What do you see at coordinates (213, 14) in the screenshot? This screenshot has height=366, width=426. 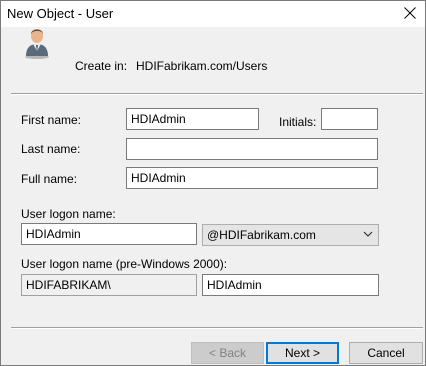 I see `title-bar: New Object - User` at bounding box center [213, 14].